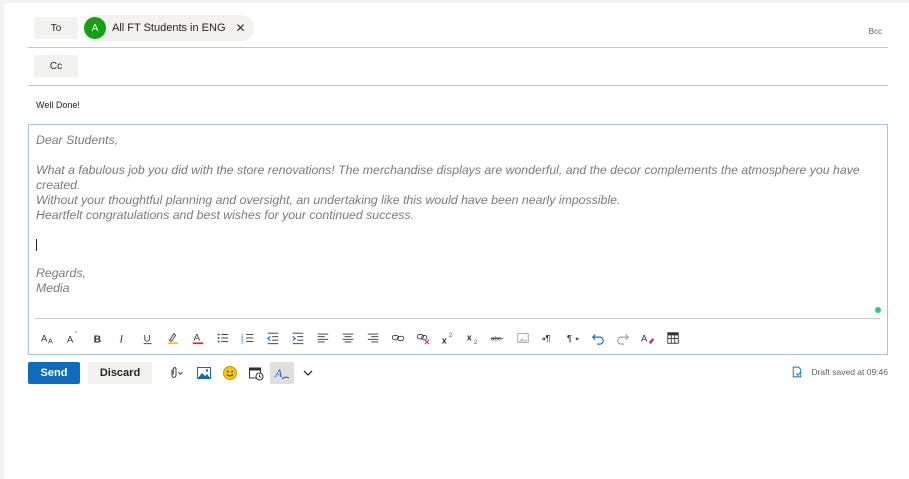  What do you see at coordinates (322, 338) in the screenshot?
I see `align-left-icon` at bounding box center [322, 338].